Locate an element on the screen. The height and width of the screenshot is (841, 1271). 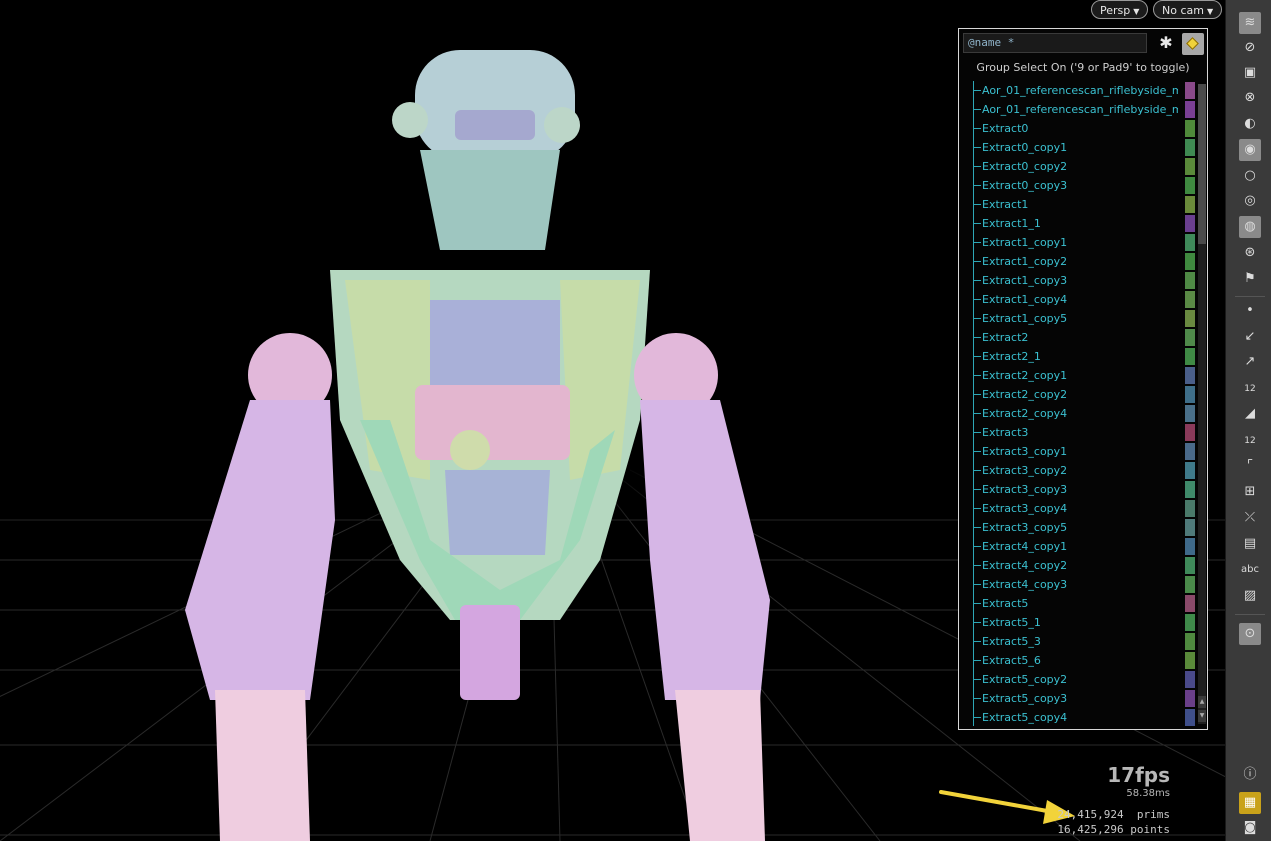
camera-select-menu: No cam ▼ is located at coordinates (1188, 9).